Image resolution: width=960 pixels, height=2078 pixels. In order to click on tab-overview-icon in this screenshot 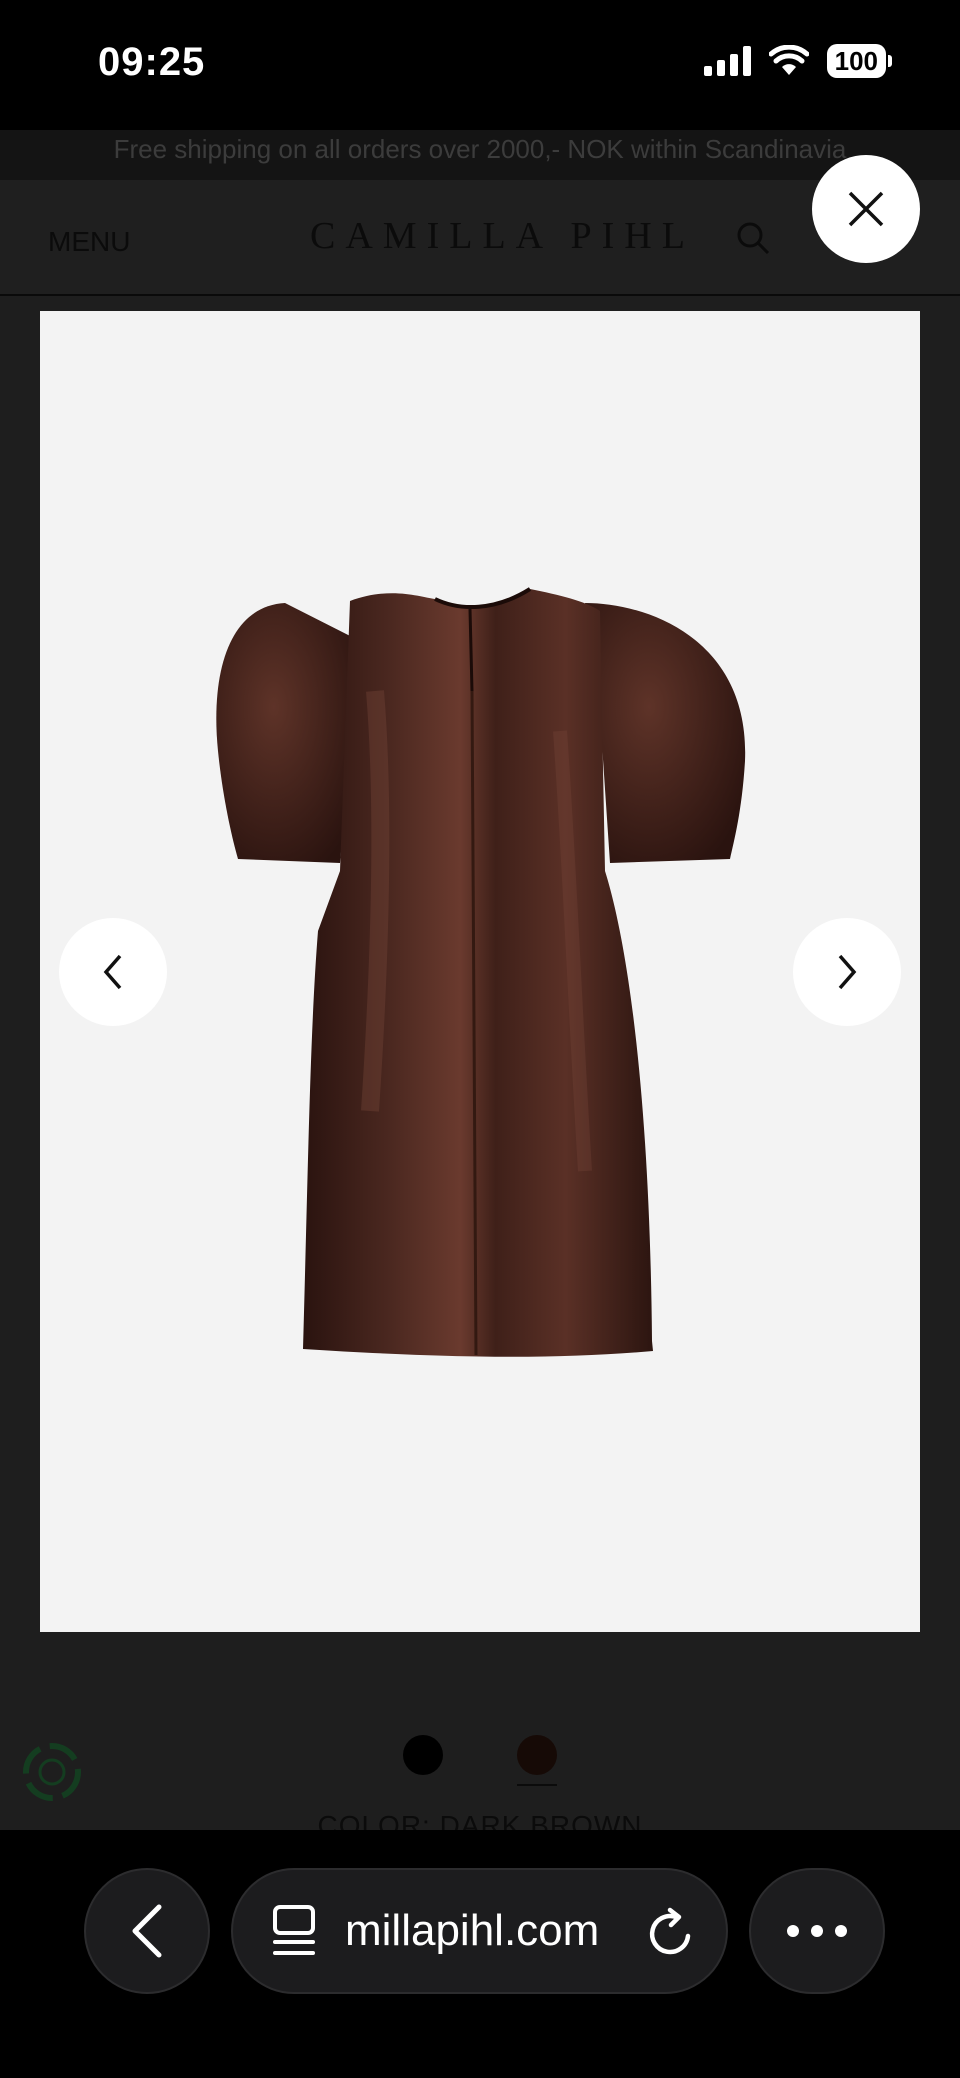, I will do `click(294, 1930)`.